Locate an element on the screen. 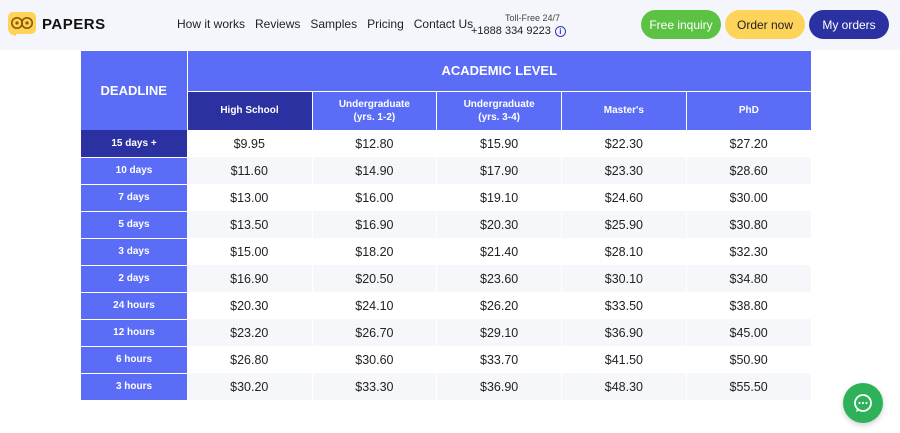  logo-text: PAPERS is located at coordinates (74, 24).